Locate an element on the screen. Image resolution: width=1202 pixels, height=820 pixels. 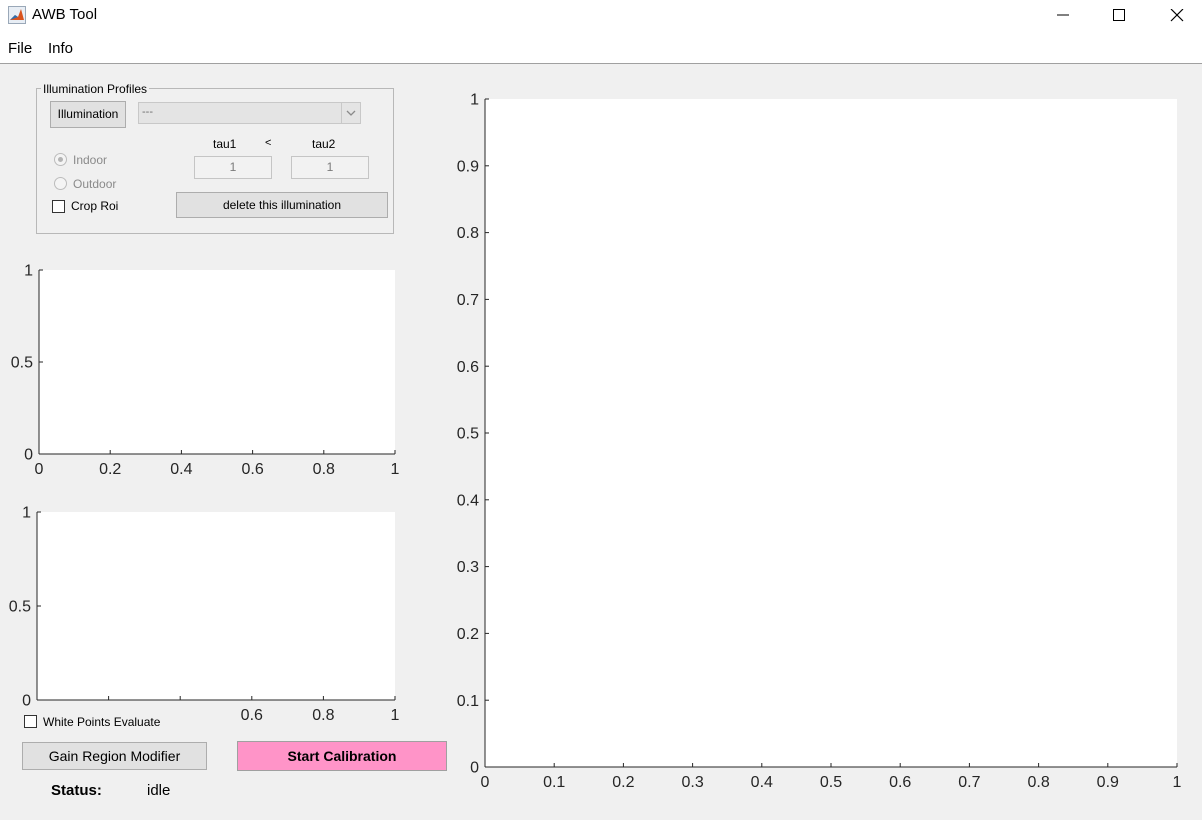
x-tick-label: 0.9 is located at coordinates (1108, 782).